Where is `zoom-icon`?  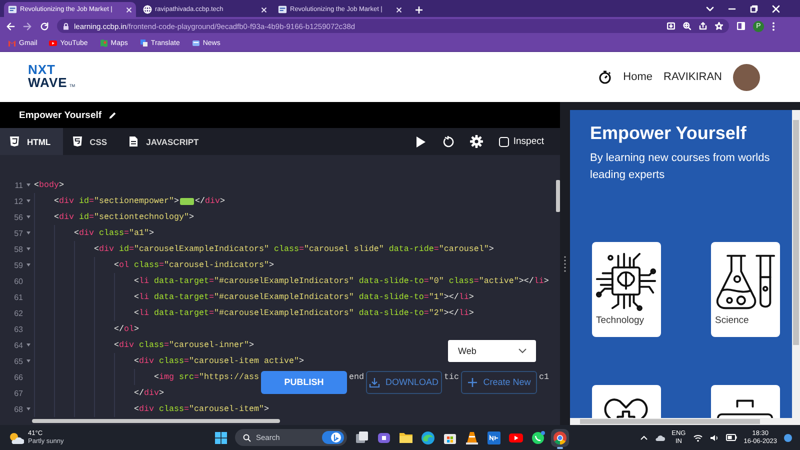 zoom-icon is located at coordinates (687, 26).